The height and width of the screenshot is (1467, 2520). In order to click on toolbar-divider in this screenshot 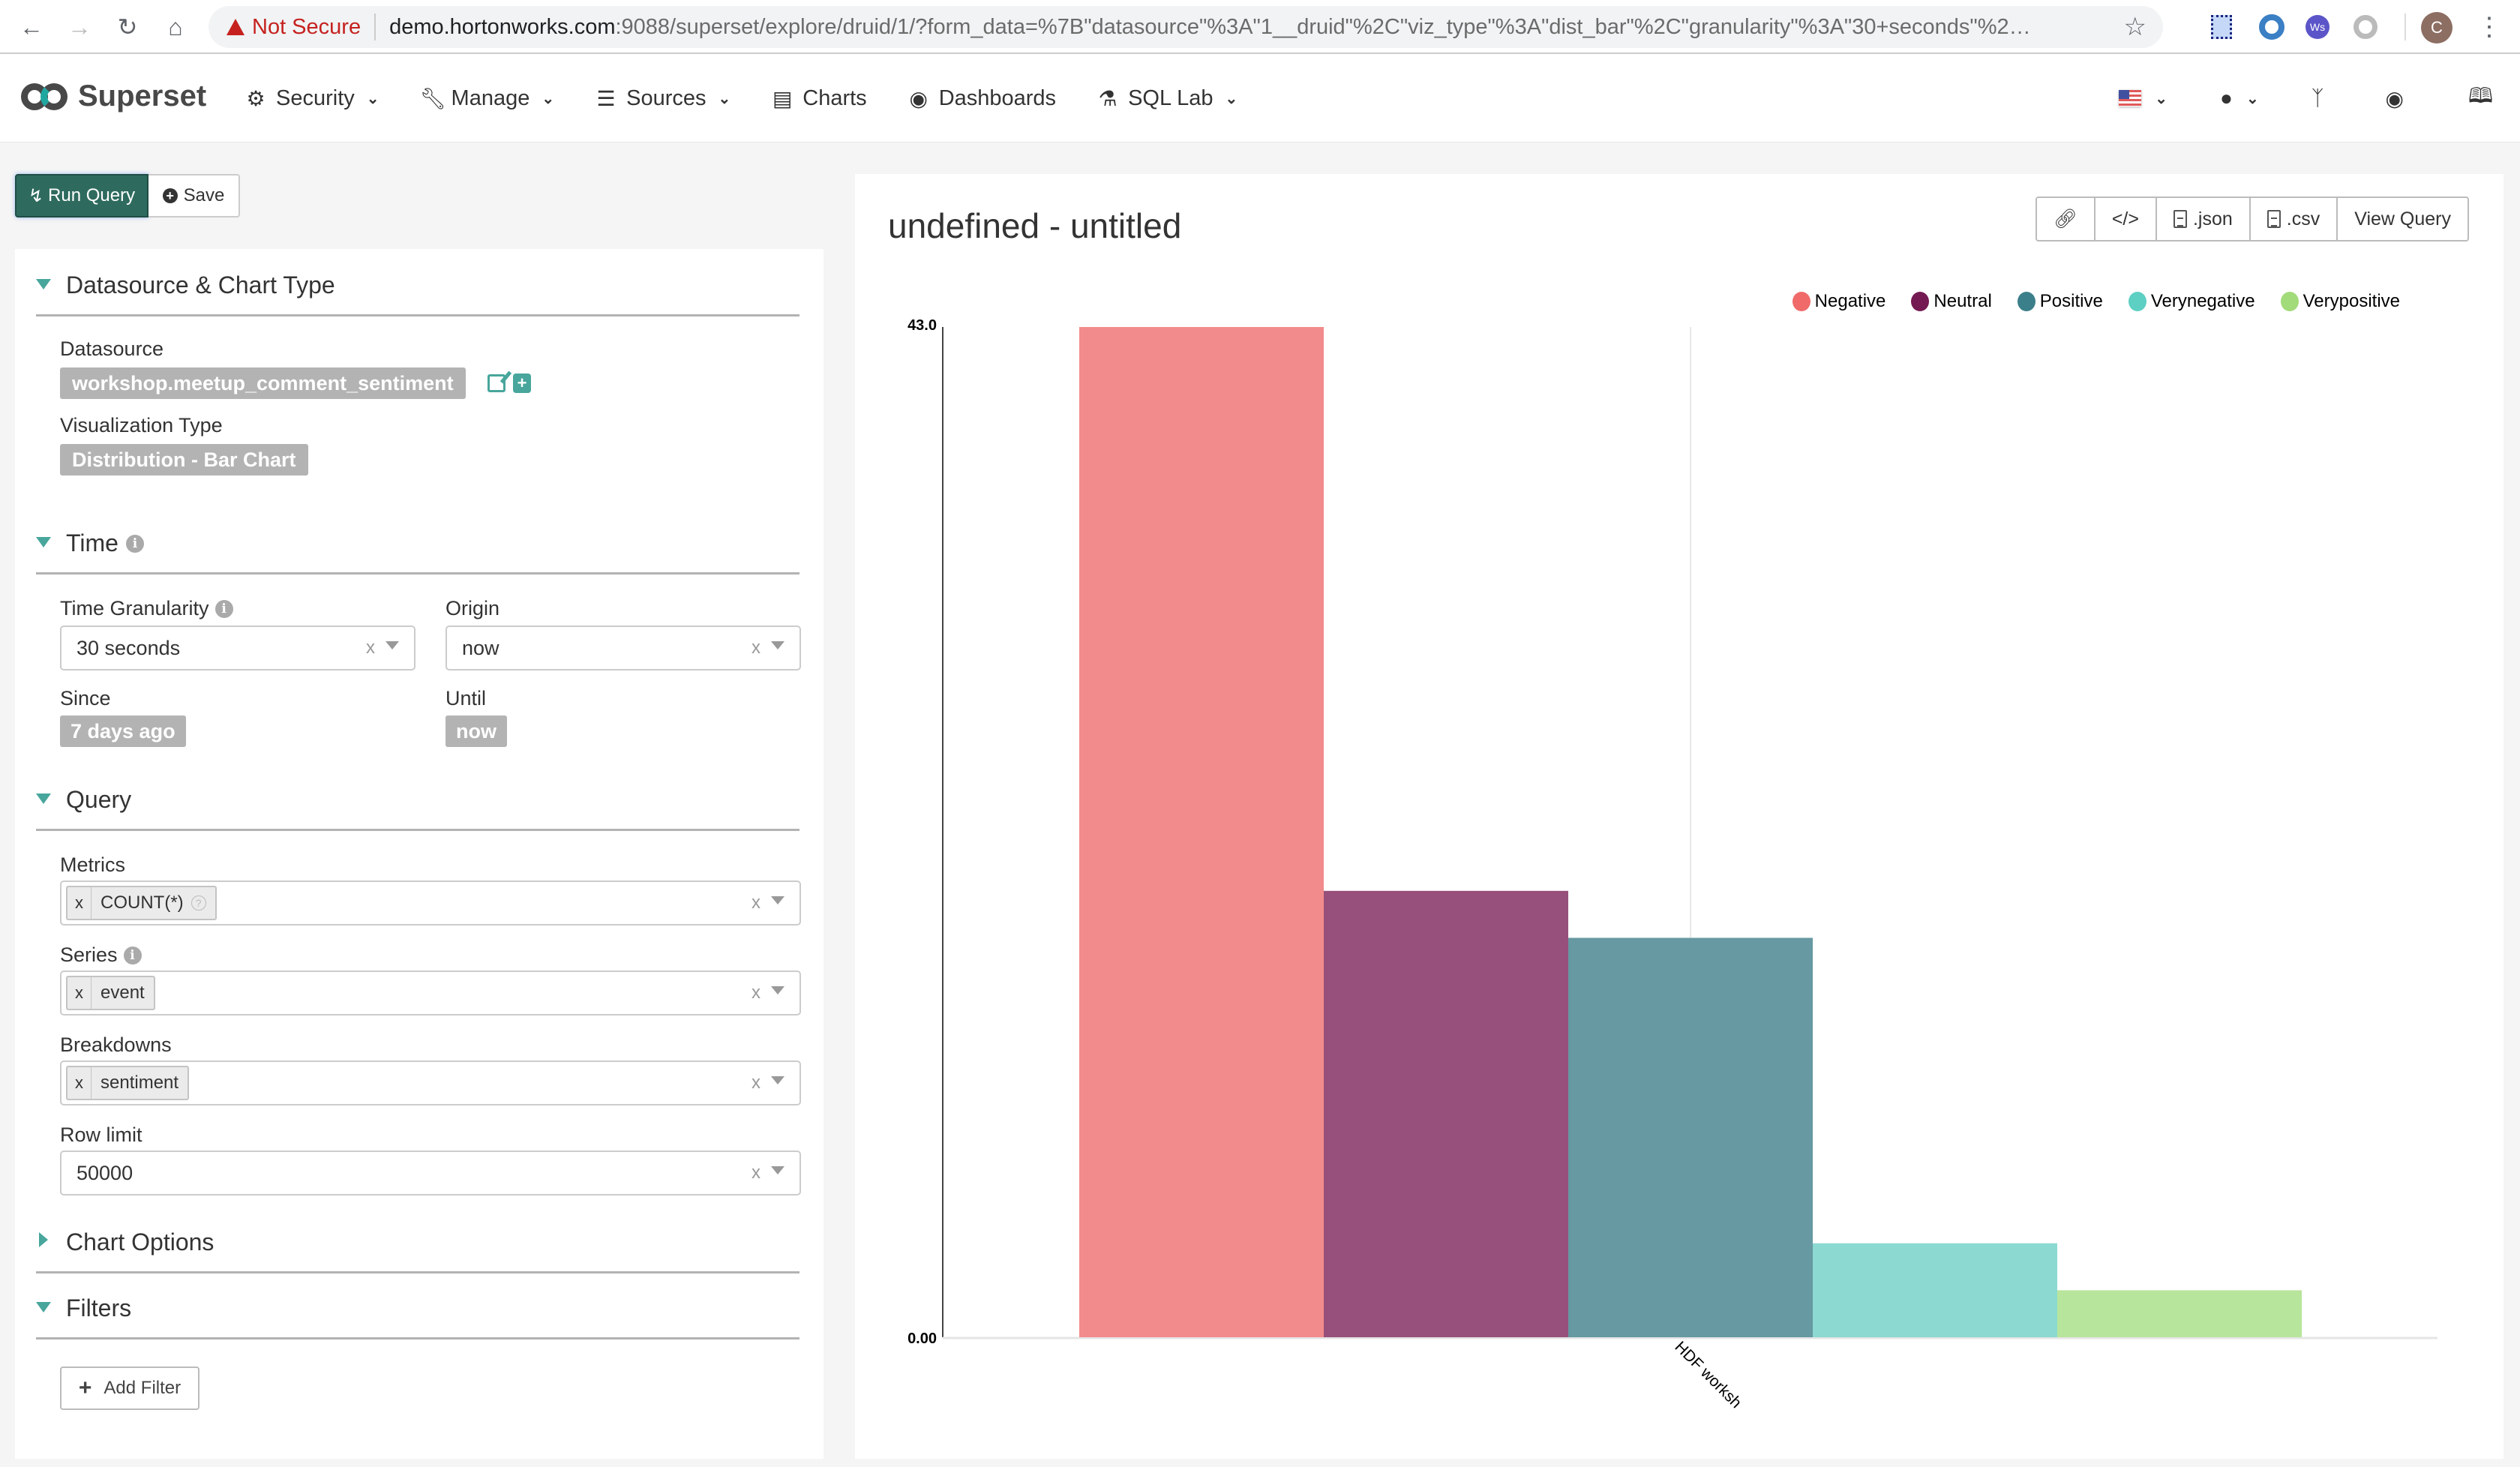, I will do `click(2405, 27)`.